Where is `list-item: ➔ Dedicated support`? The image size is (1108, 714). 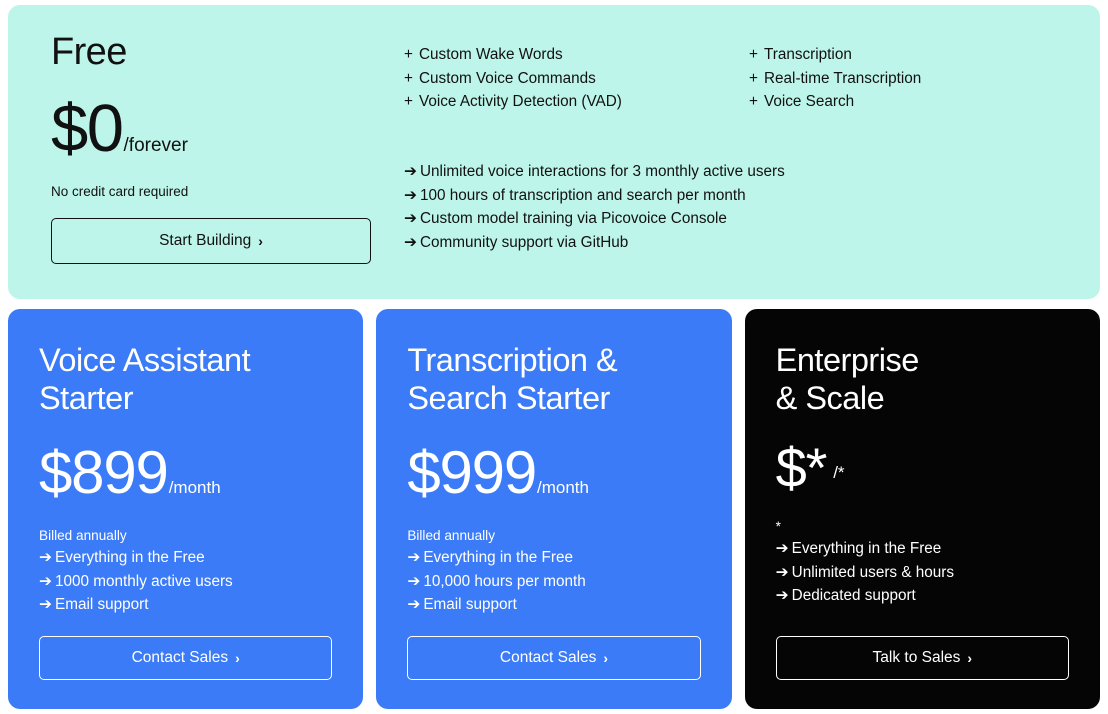 list-item: ➔ Dedicated support is located at coordinates (923, 596).